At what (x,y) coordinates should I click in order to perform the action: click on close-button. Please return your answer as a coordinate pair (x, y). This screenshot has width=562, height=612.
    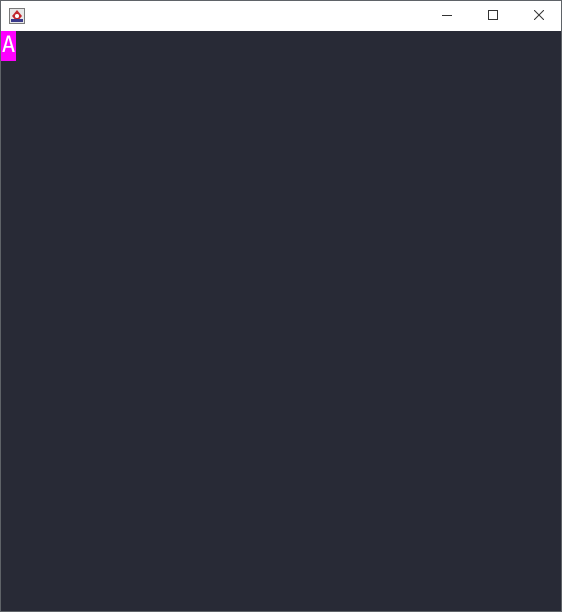
    Looking at the image, I should click on (538, 16).